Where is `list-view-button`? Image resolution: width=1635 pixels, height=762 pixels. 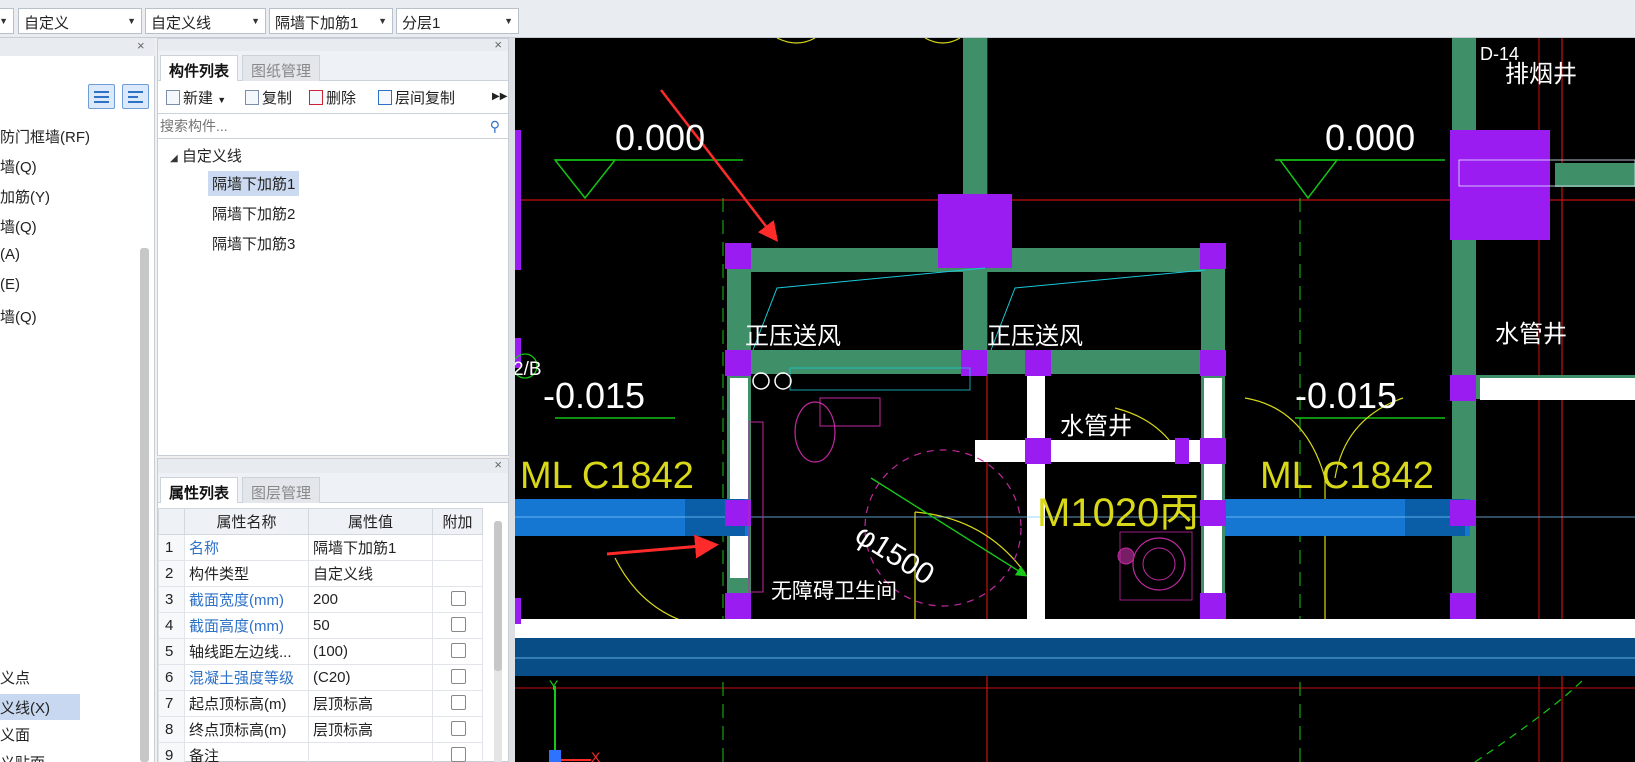
list-view-button is located at coordinates (101, 96).